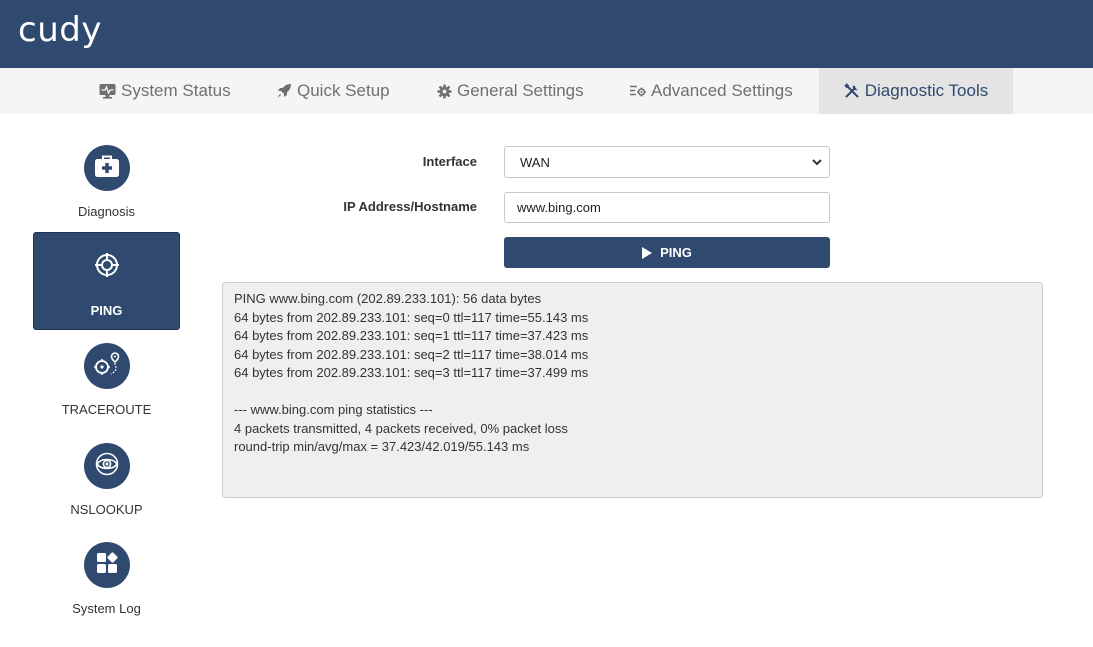  Describe the element at coordinates (444, 91) in the screenshot. I see `gear-icon` at that location.